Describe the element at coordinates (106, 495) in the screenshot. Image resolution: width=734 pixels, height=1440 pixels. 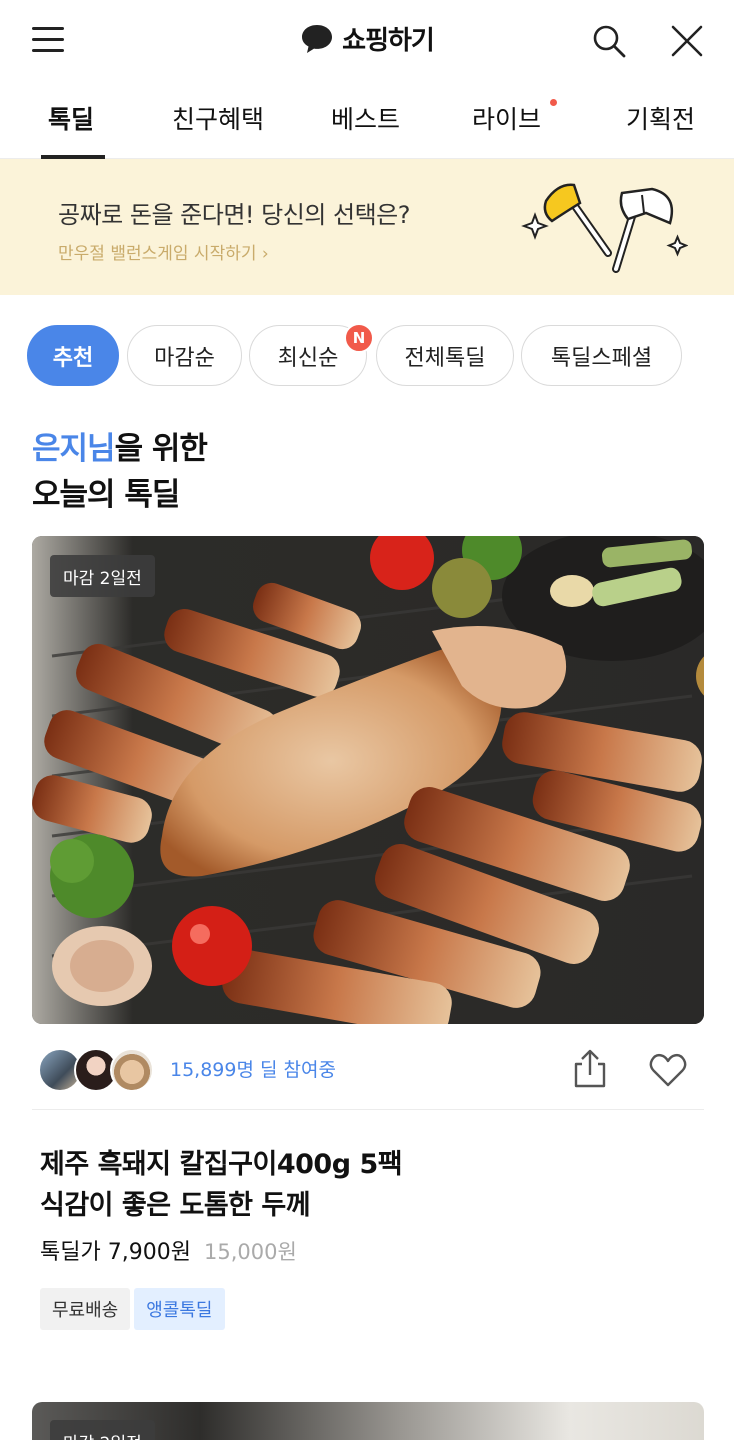
I see `heading-line2: 오늘의 톡딜` at that location.